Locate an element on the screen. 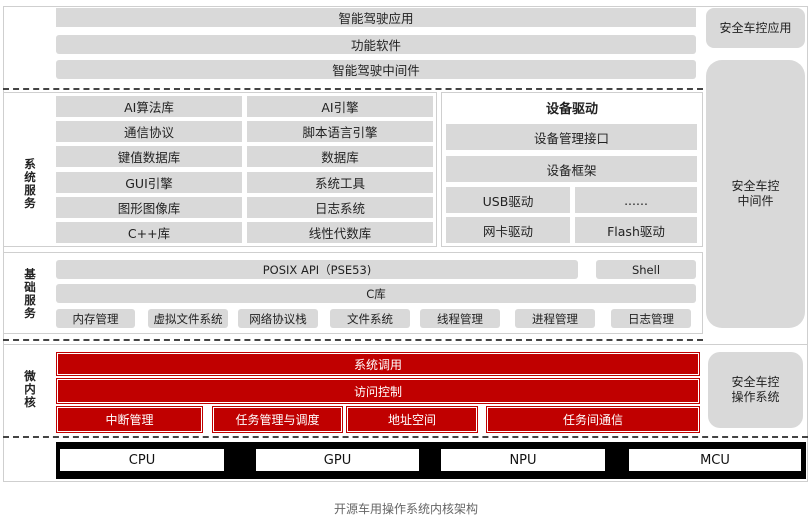 The height and width of the screenshot is (522, 812). system-service-item: 数据库 is located at coordinates (340, 156).